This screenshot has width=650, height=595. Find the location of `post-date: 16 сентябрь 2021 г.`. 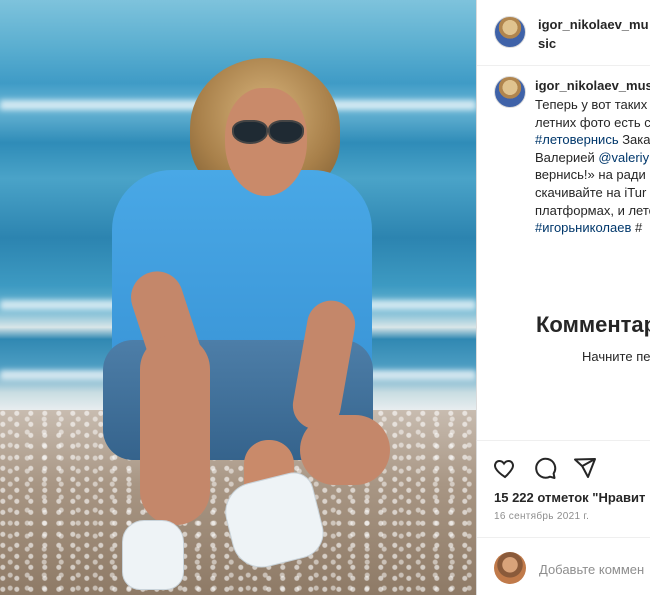

post-date: 16 сентябрь 2021 г. is located at coordinates (542, 516).